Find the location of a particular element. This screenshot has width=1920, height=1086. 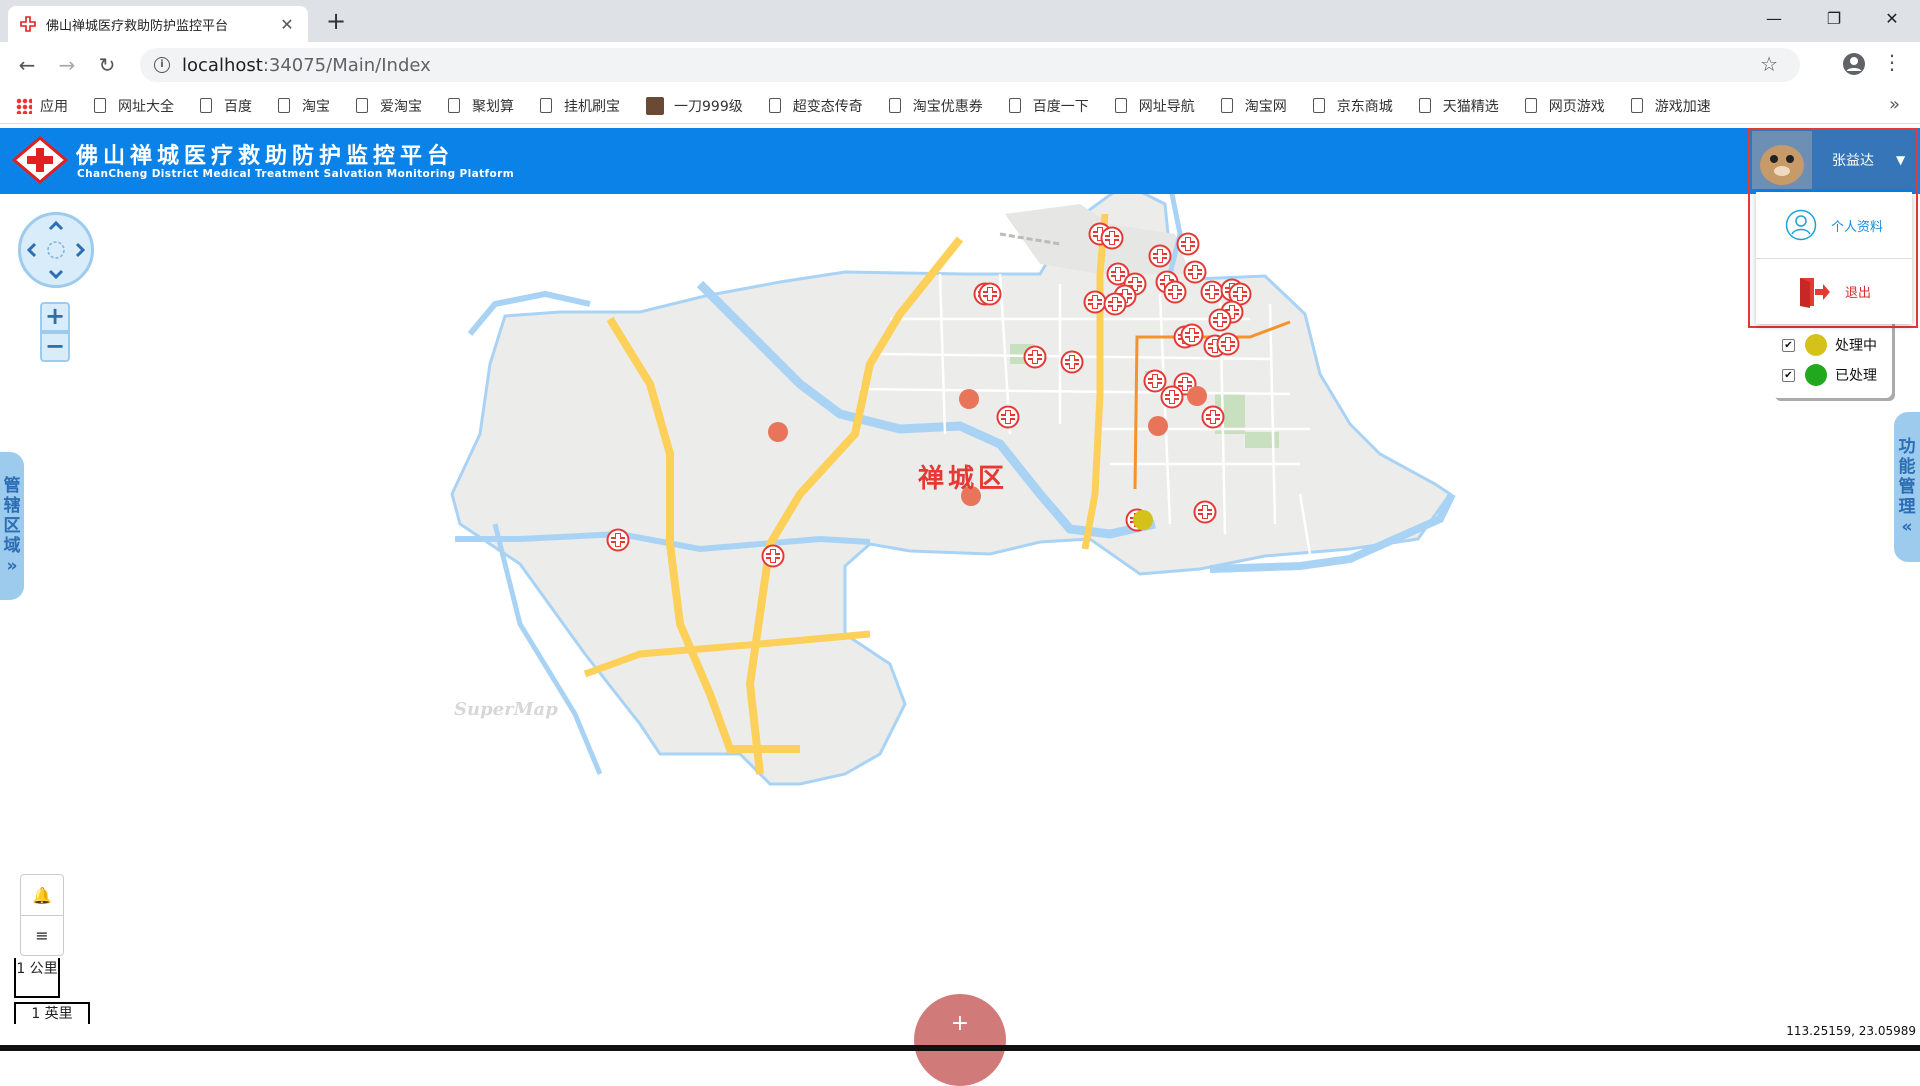

zoom-out-button: − is located at coordinates (55, 347).